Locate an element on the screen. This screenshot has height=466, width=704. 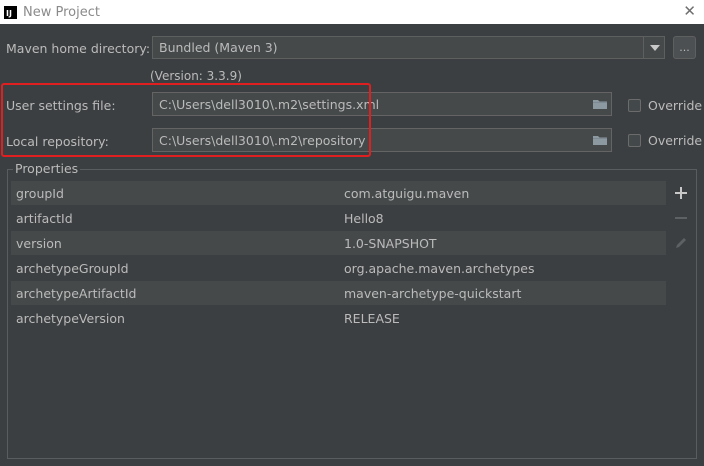
property-key: artifactId is located at coordinates (44, 218).